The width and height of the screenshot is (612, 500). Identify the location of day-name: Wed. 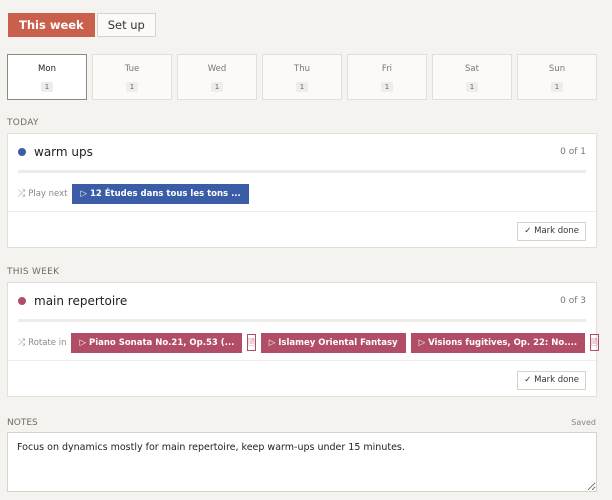
(217, 69).